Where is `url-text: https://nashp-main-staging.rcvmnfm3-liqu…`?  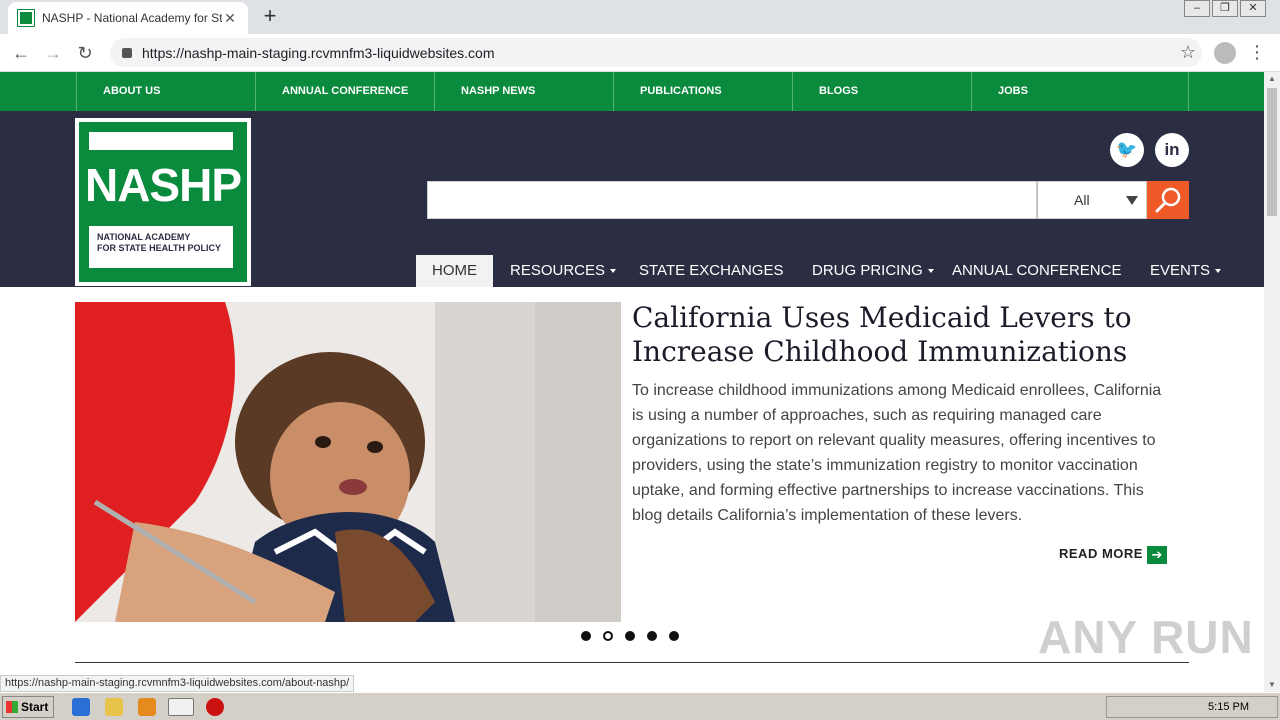 url-text: https://nashp-main-staging.rcvmnfm3-liqu… is located at coordinates (318, 52).